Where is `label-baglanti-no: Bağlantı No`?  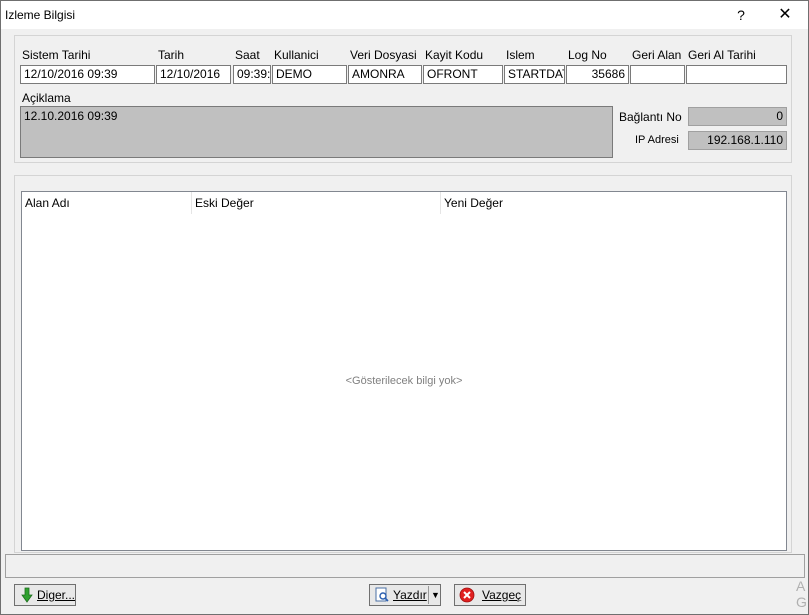 label-baglanti-no: Bağlantı No is located at coordinates (650, 117).